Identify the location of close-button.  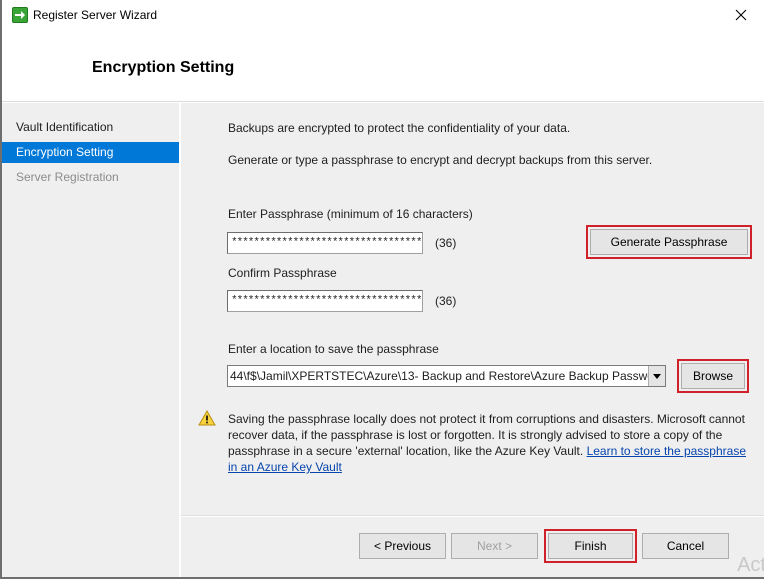
(741, 15).